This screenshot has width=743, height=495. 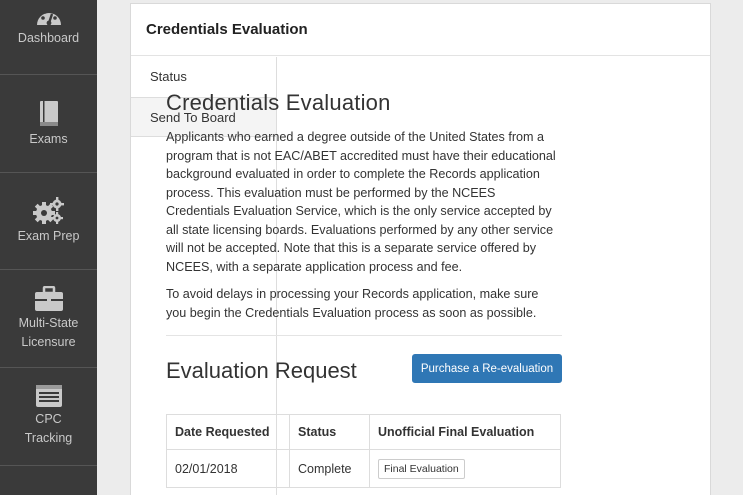 I want to click on sidebar-item-label: CPC Tracking, so click(x=48, y=428).